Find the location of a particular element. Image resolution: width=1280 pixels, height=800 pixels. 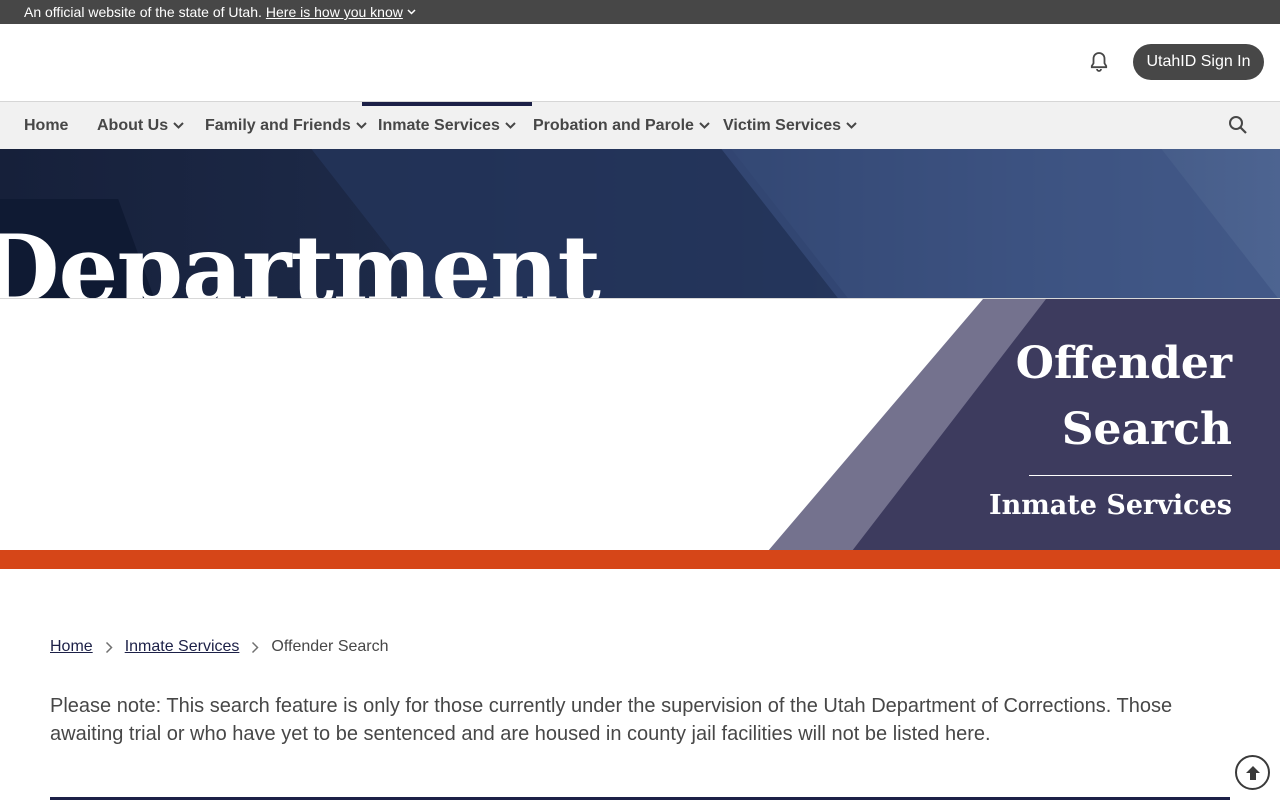

hero-background-word: Department is located at coordinates (300, 256).